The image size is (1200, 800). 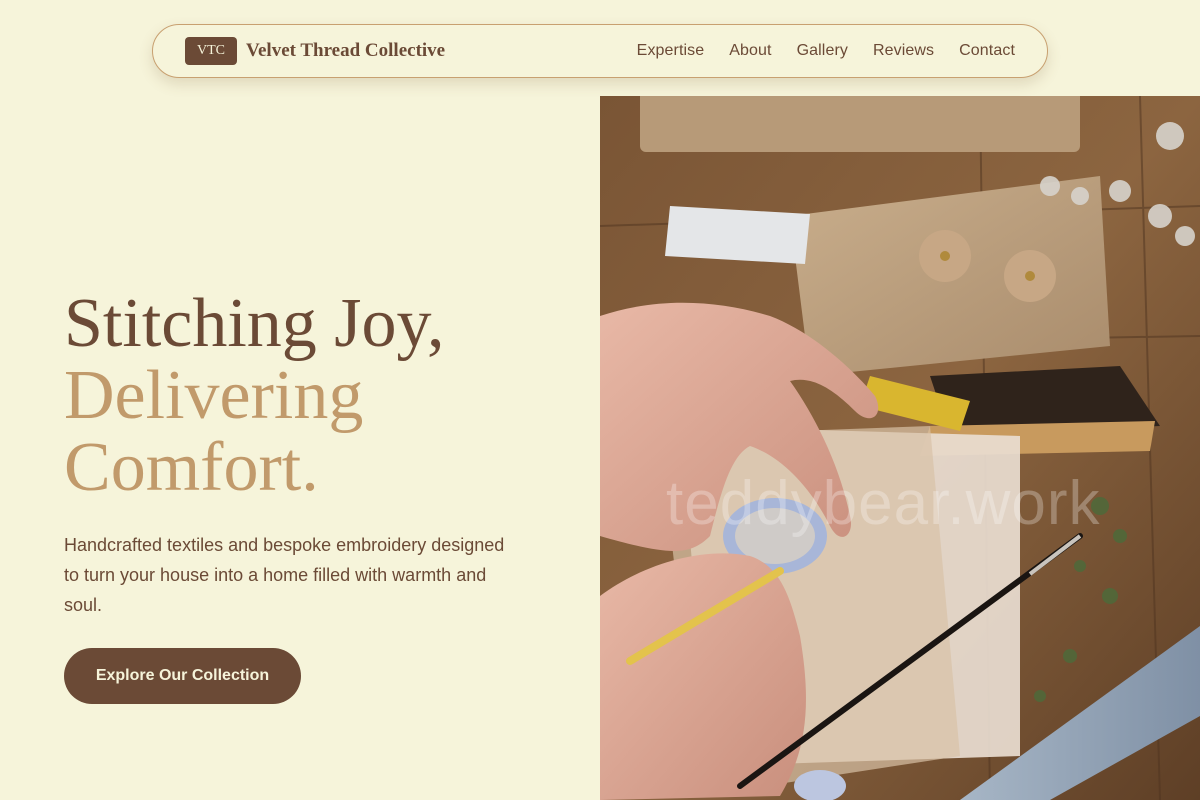 What do you see at coordinates (822, 51) in the screenshot?
I see `nav-link-gallery: Gallery` at bounding box center [822, 51].